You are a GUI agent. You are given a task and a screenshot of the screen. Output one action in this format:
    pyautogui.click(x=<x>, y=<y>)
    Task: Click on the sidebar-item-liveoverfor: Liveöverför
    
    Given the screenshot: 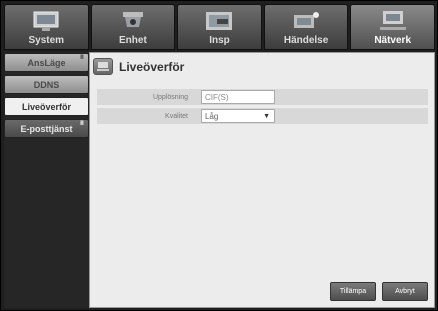 What is the action you would take?
    pyautogui.click(x=46, y=106)
    